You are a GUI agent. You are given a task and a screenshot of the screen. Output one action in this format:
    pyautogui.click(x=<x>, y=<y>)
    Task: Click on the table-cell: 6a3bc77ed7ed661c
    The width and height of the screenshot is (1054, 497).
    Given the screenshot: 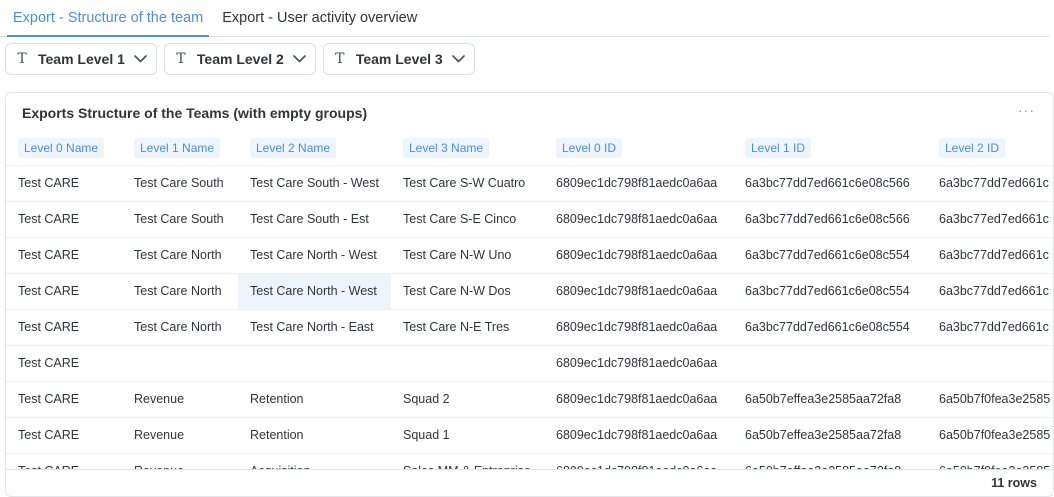 What is the action you would take?
    pyautogui.click(x=990, y=218)
    